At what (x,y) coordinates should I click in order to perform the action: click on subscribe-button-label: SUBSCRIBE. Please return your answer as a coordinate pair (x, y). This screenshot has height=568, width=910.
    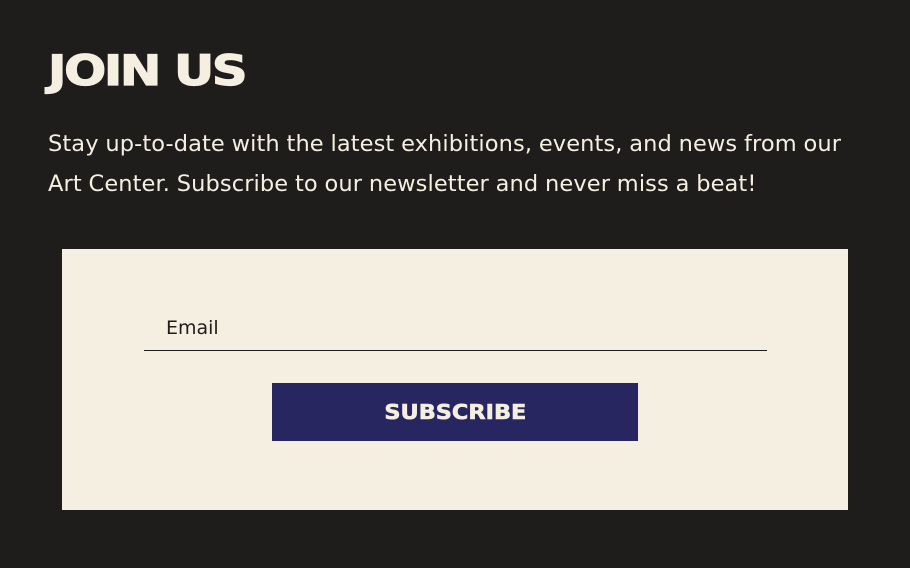
    Looking at the image, I should click on (455, 412).